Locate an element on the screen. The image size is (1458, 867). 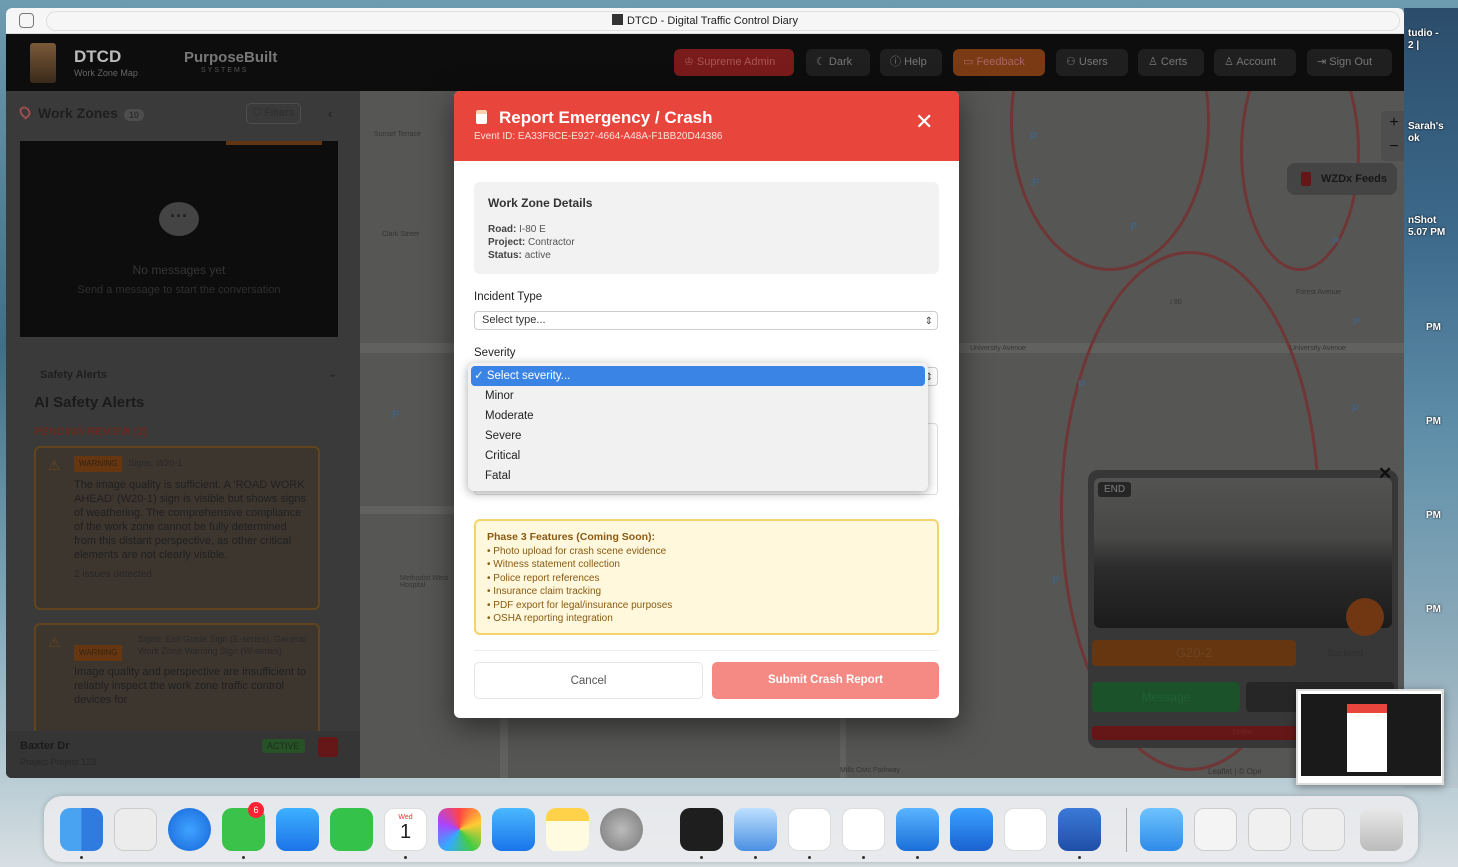
messages-badge: 6 is located at coordinates (256, 810).